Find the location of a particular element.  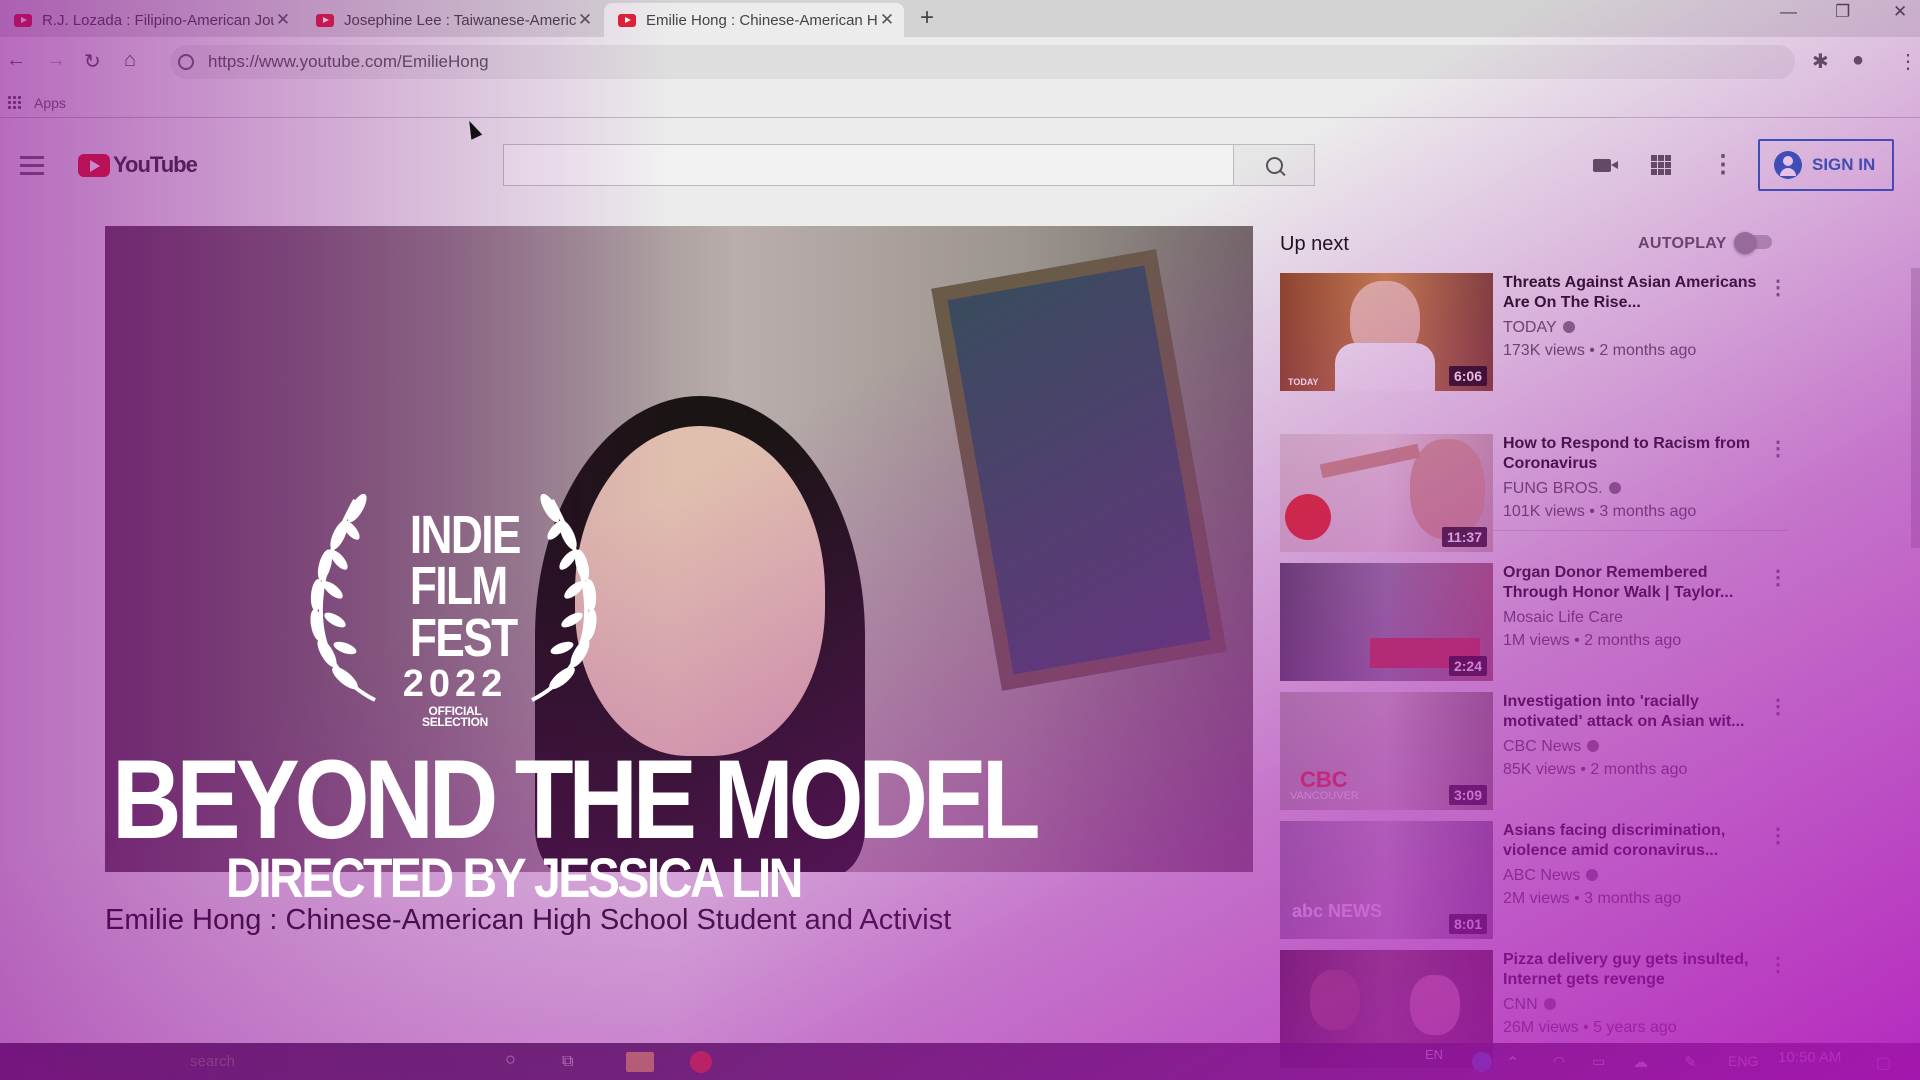

festival-selection: OFFICIAL SELECTION is located at coordinates (455, 716).